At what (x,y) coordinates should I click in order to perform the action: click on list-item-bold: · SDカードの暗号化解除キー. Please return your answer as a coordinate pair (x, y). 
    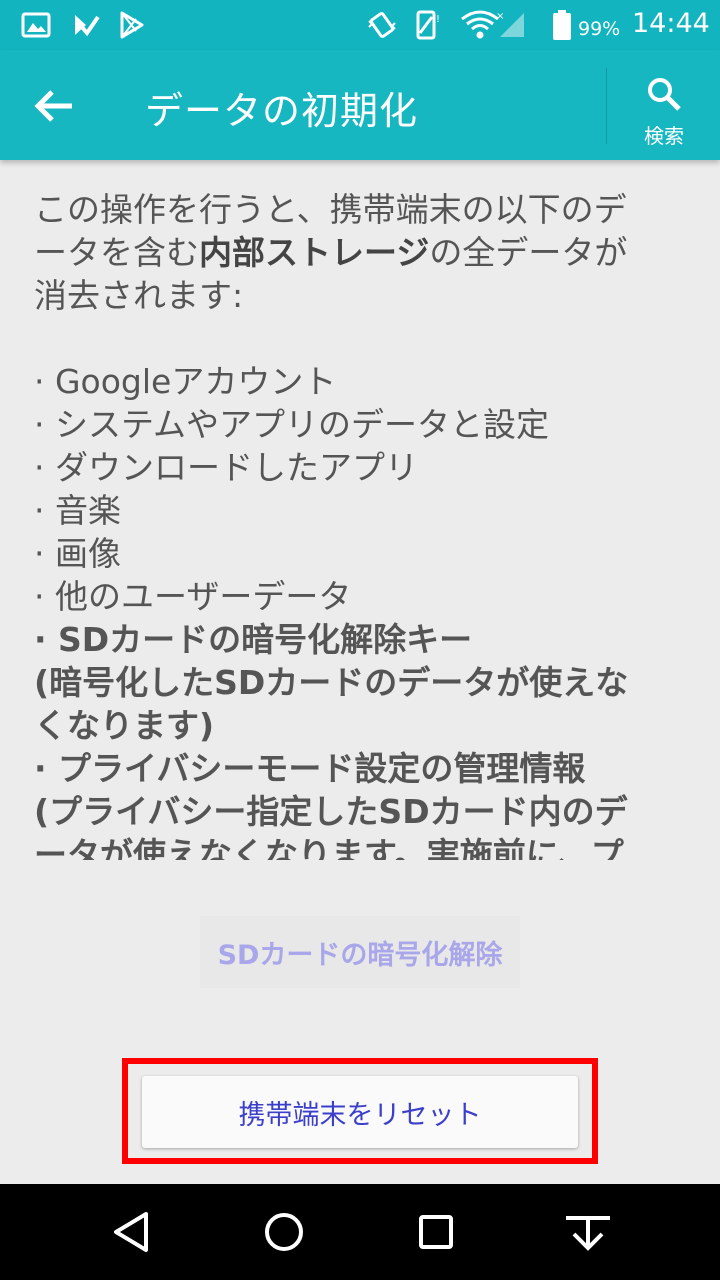
    Looking at the image, I should click on (253, 639).